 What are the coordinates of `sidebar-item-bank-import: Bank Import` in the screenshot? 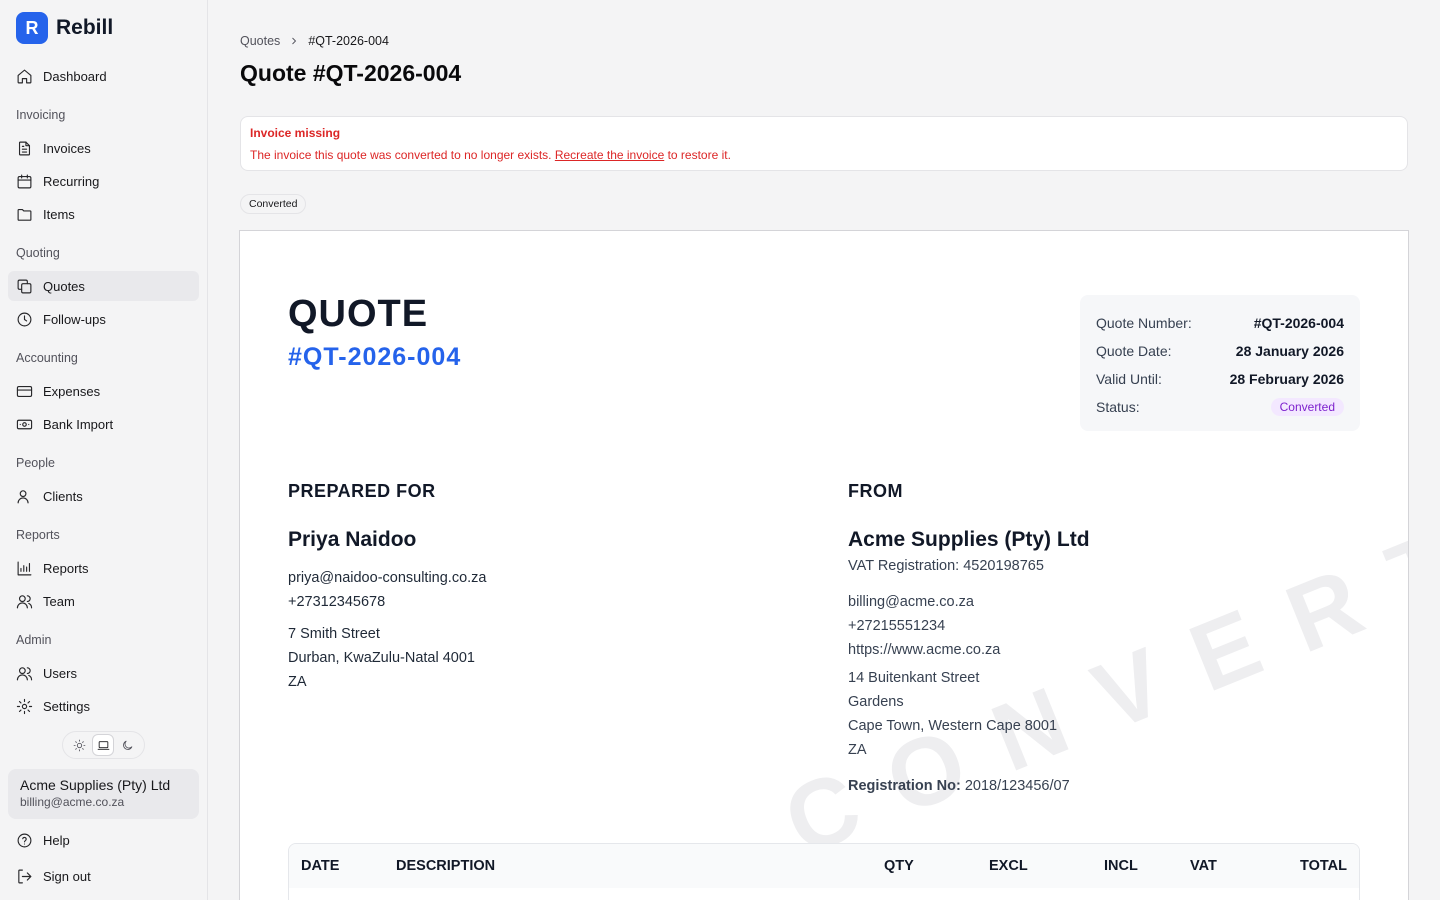 It's located at (103, 424).